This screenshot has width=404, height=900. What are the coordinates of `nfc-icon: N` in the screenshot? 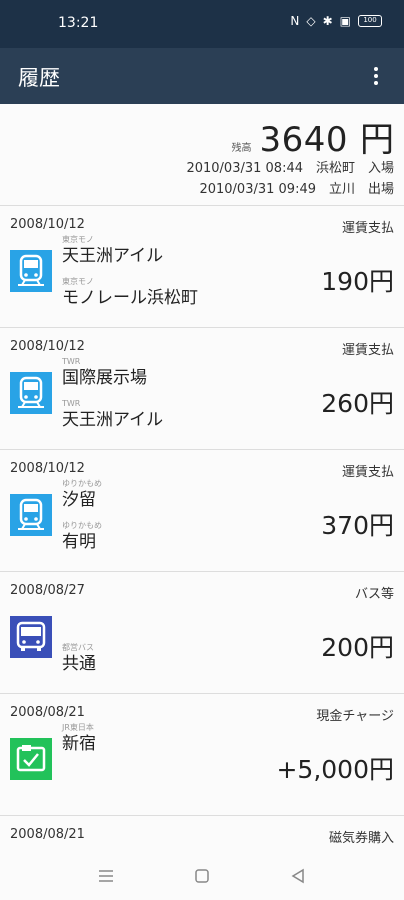 It's located at (295, 21).